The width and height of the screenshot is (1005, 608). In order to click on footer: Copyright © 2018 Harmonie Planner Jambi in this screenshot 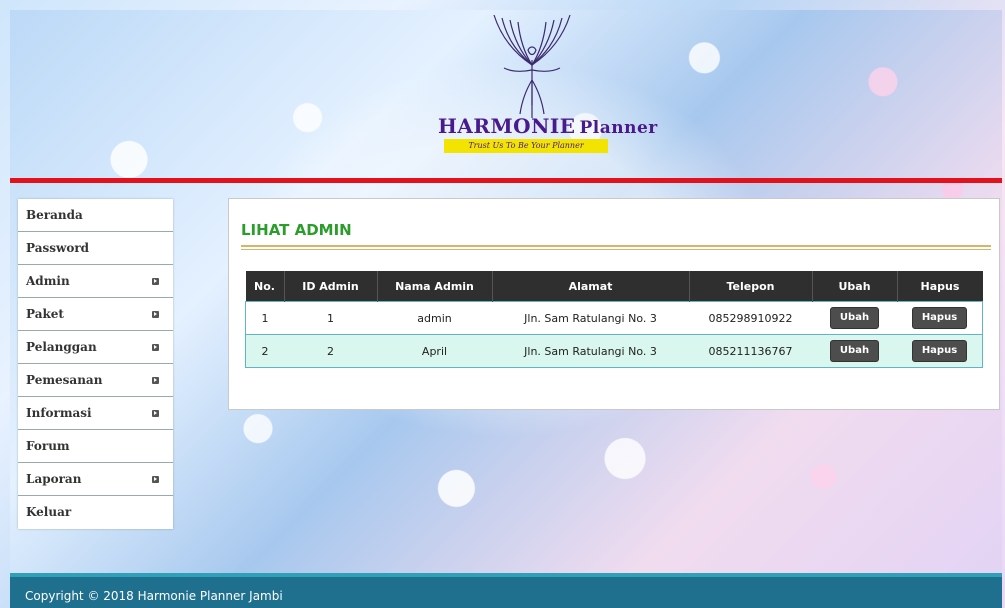, I will do `click(506, 592)`.